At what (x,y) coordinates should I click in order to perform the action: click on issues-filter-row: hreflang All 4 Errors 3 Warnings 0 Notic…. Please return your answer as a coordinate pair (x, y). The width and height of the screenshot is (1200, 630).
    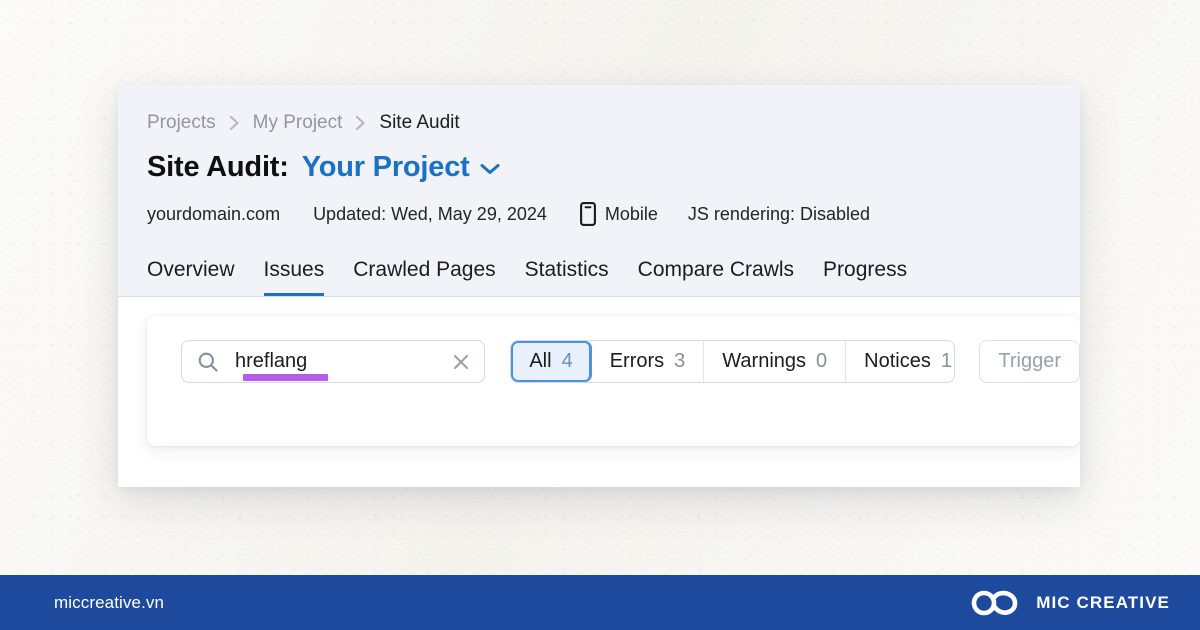
    Looking at the image, I should click on (630, 361).